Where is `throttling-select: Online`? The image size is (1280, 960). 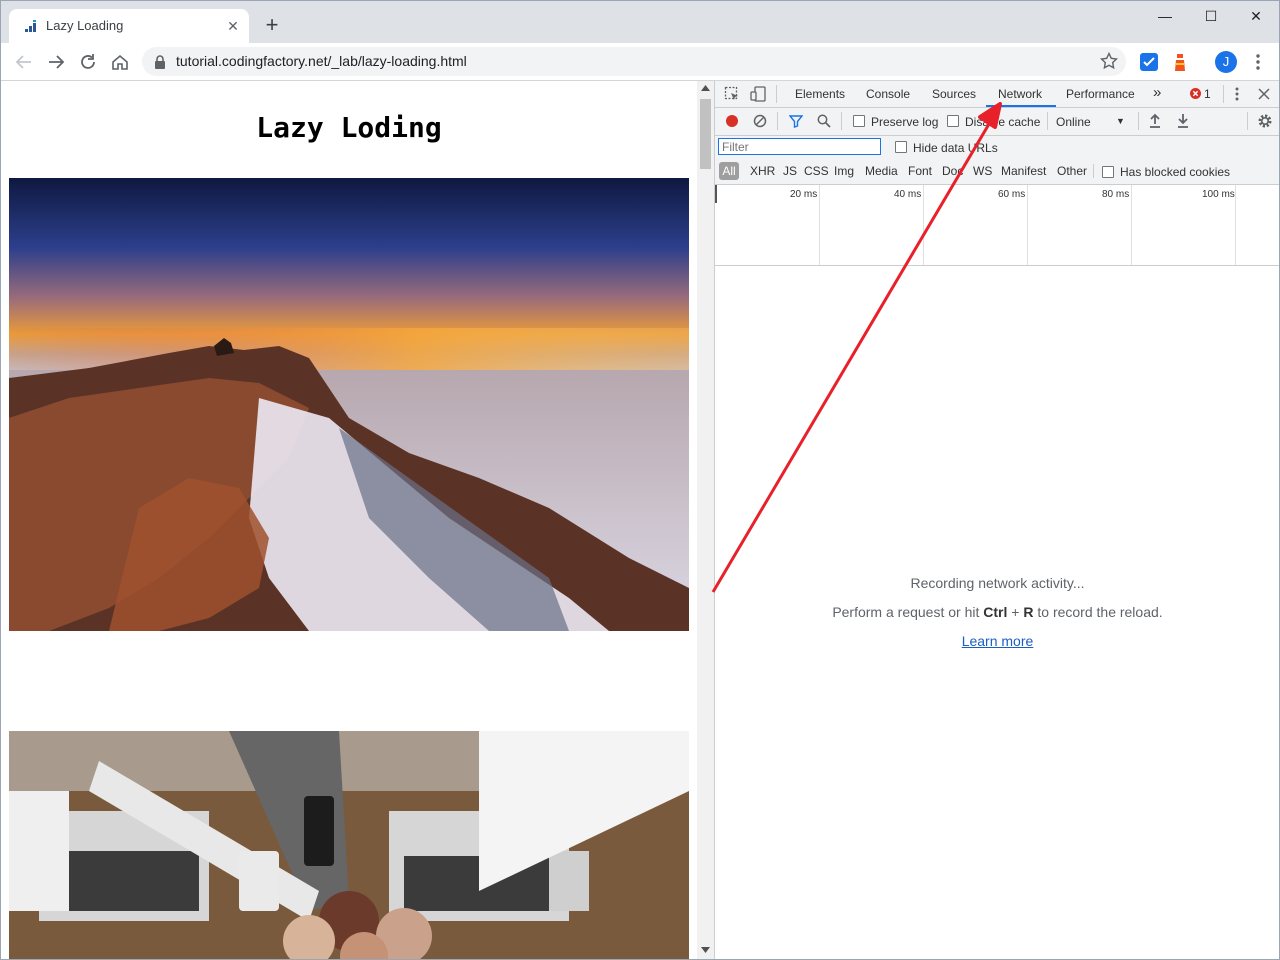
throttling-select: Online is located at coordinates (1073, 122).